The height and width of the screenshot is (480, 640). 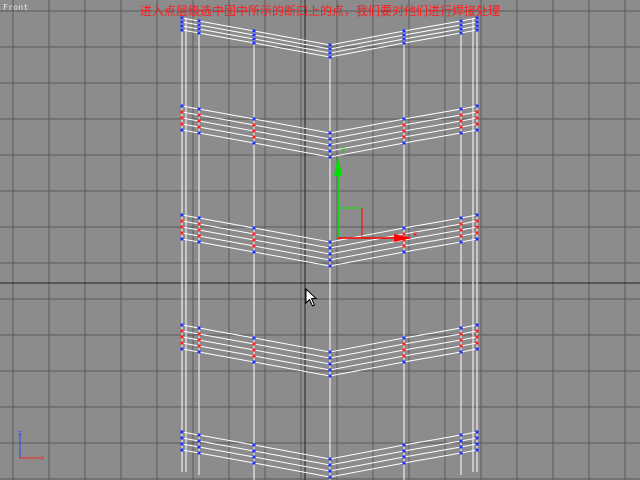 What do you see at coordinates (403, 238) in the screenshot?
I see `gizmo-x-arrow-icon` at bounding box center [403, 238].